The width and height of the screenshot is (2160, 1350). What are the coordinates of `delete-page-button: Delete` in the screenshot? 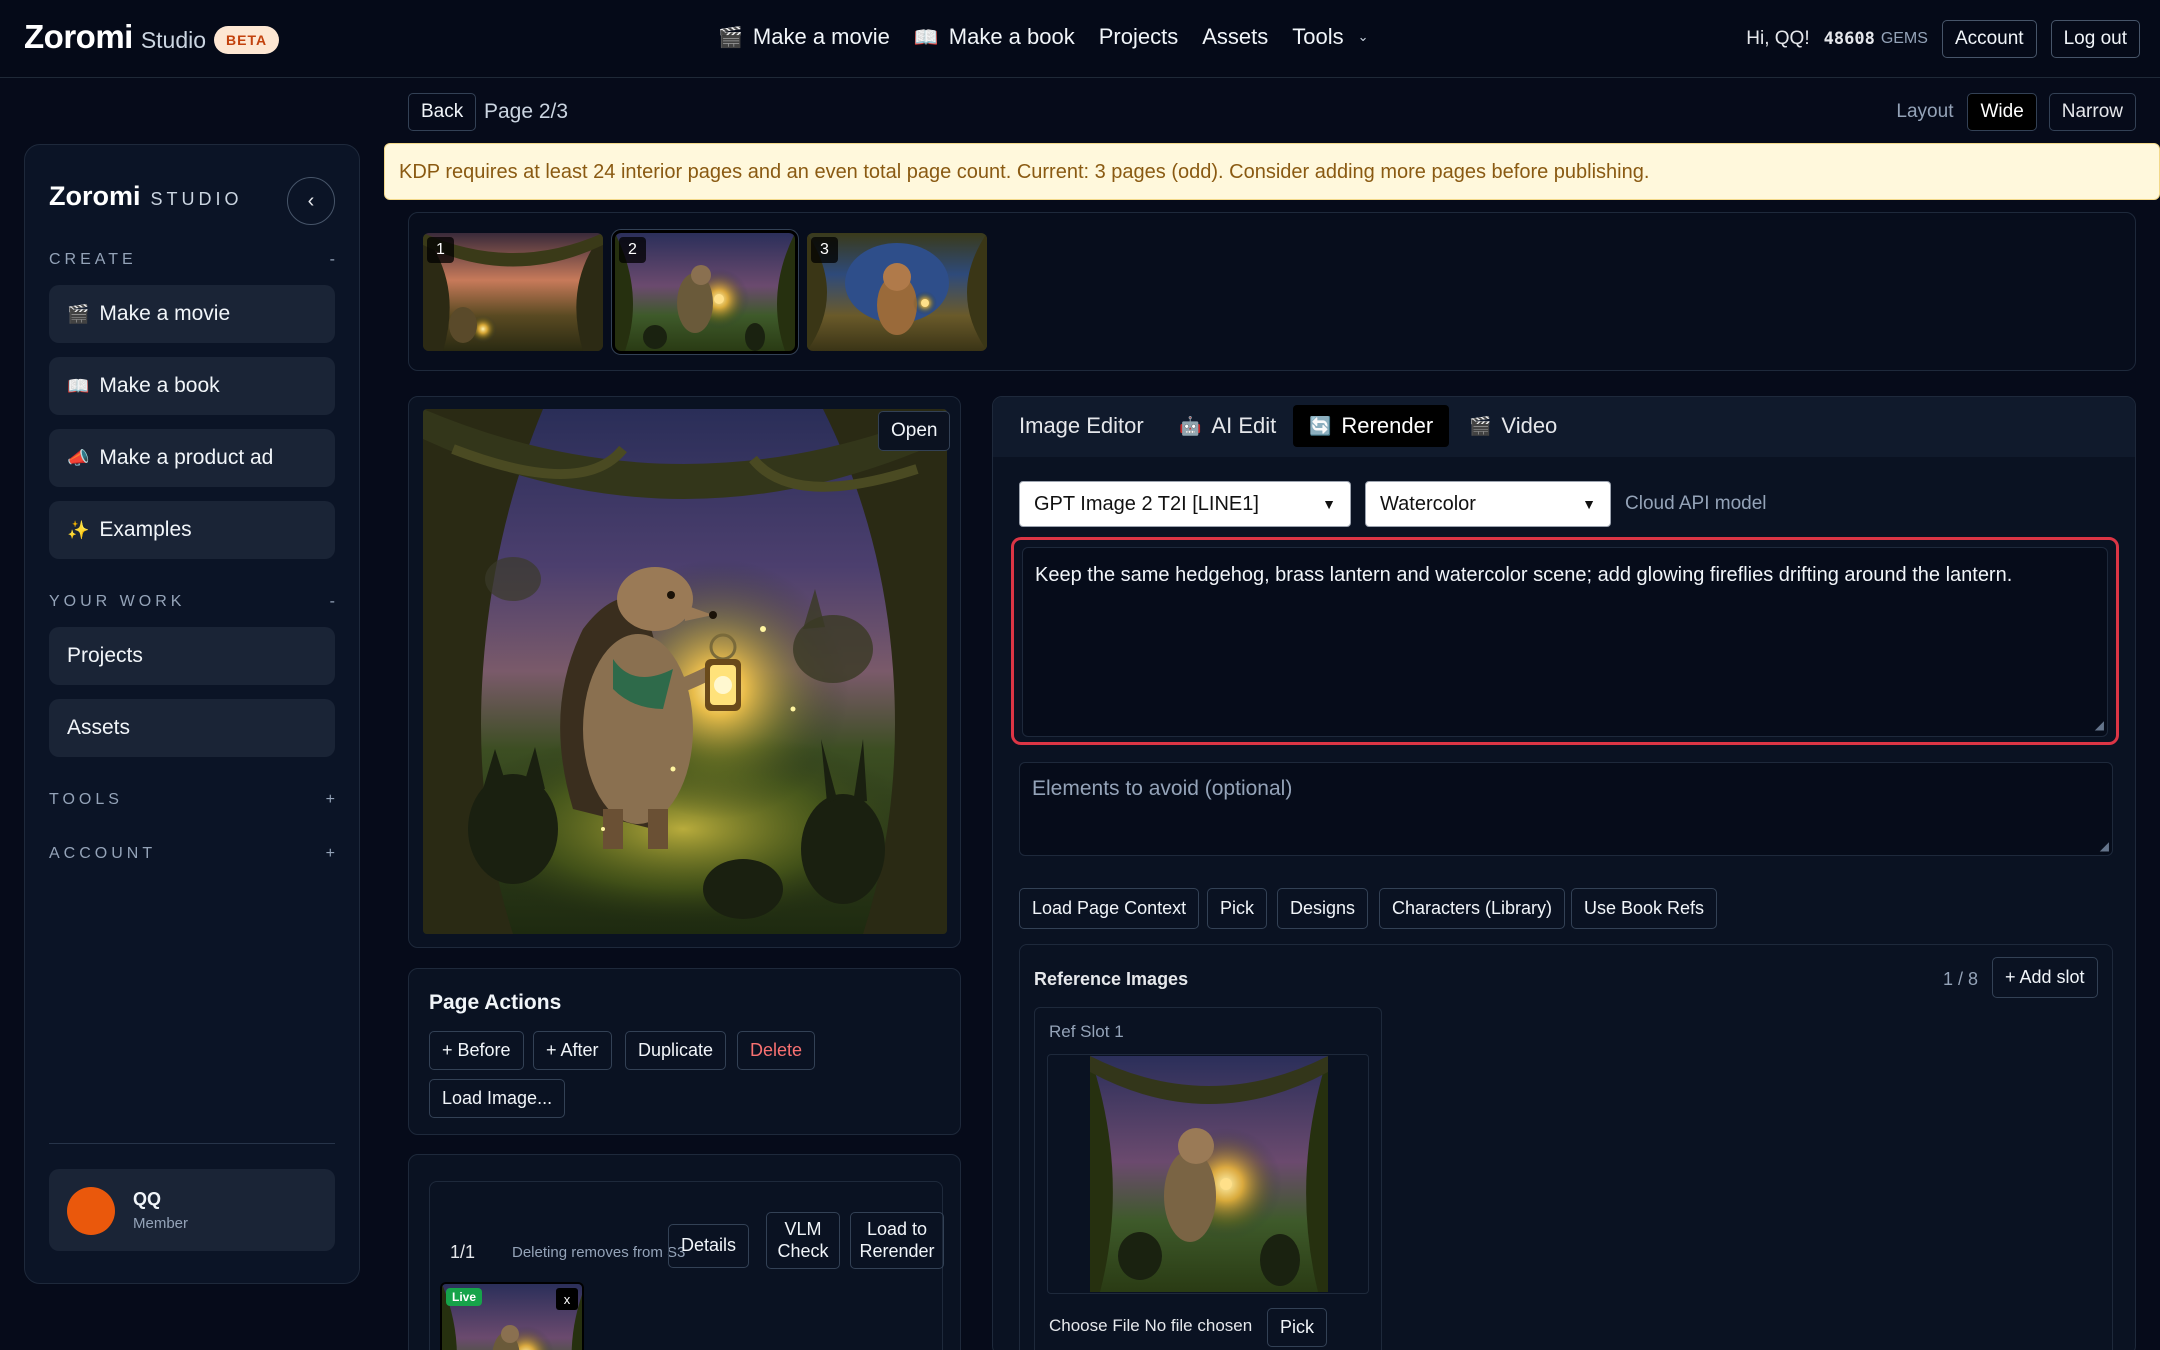 It's located at (776, 1050).